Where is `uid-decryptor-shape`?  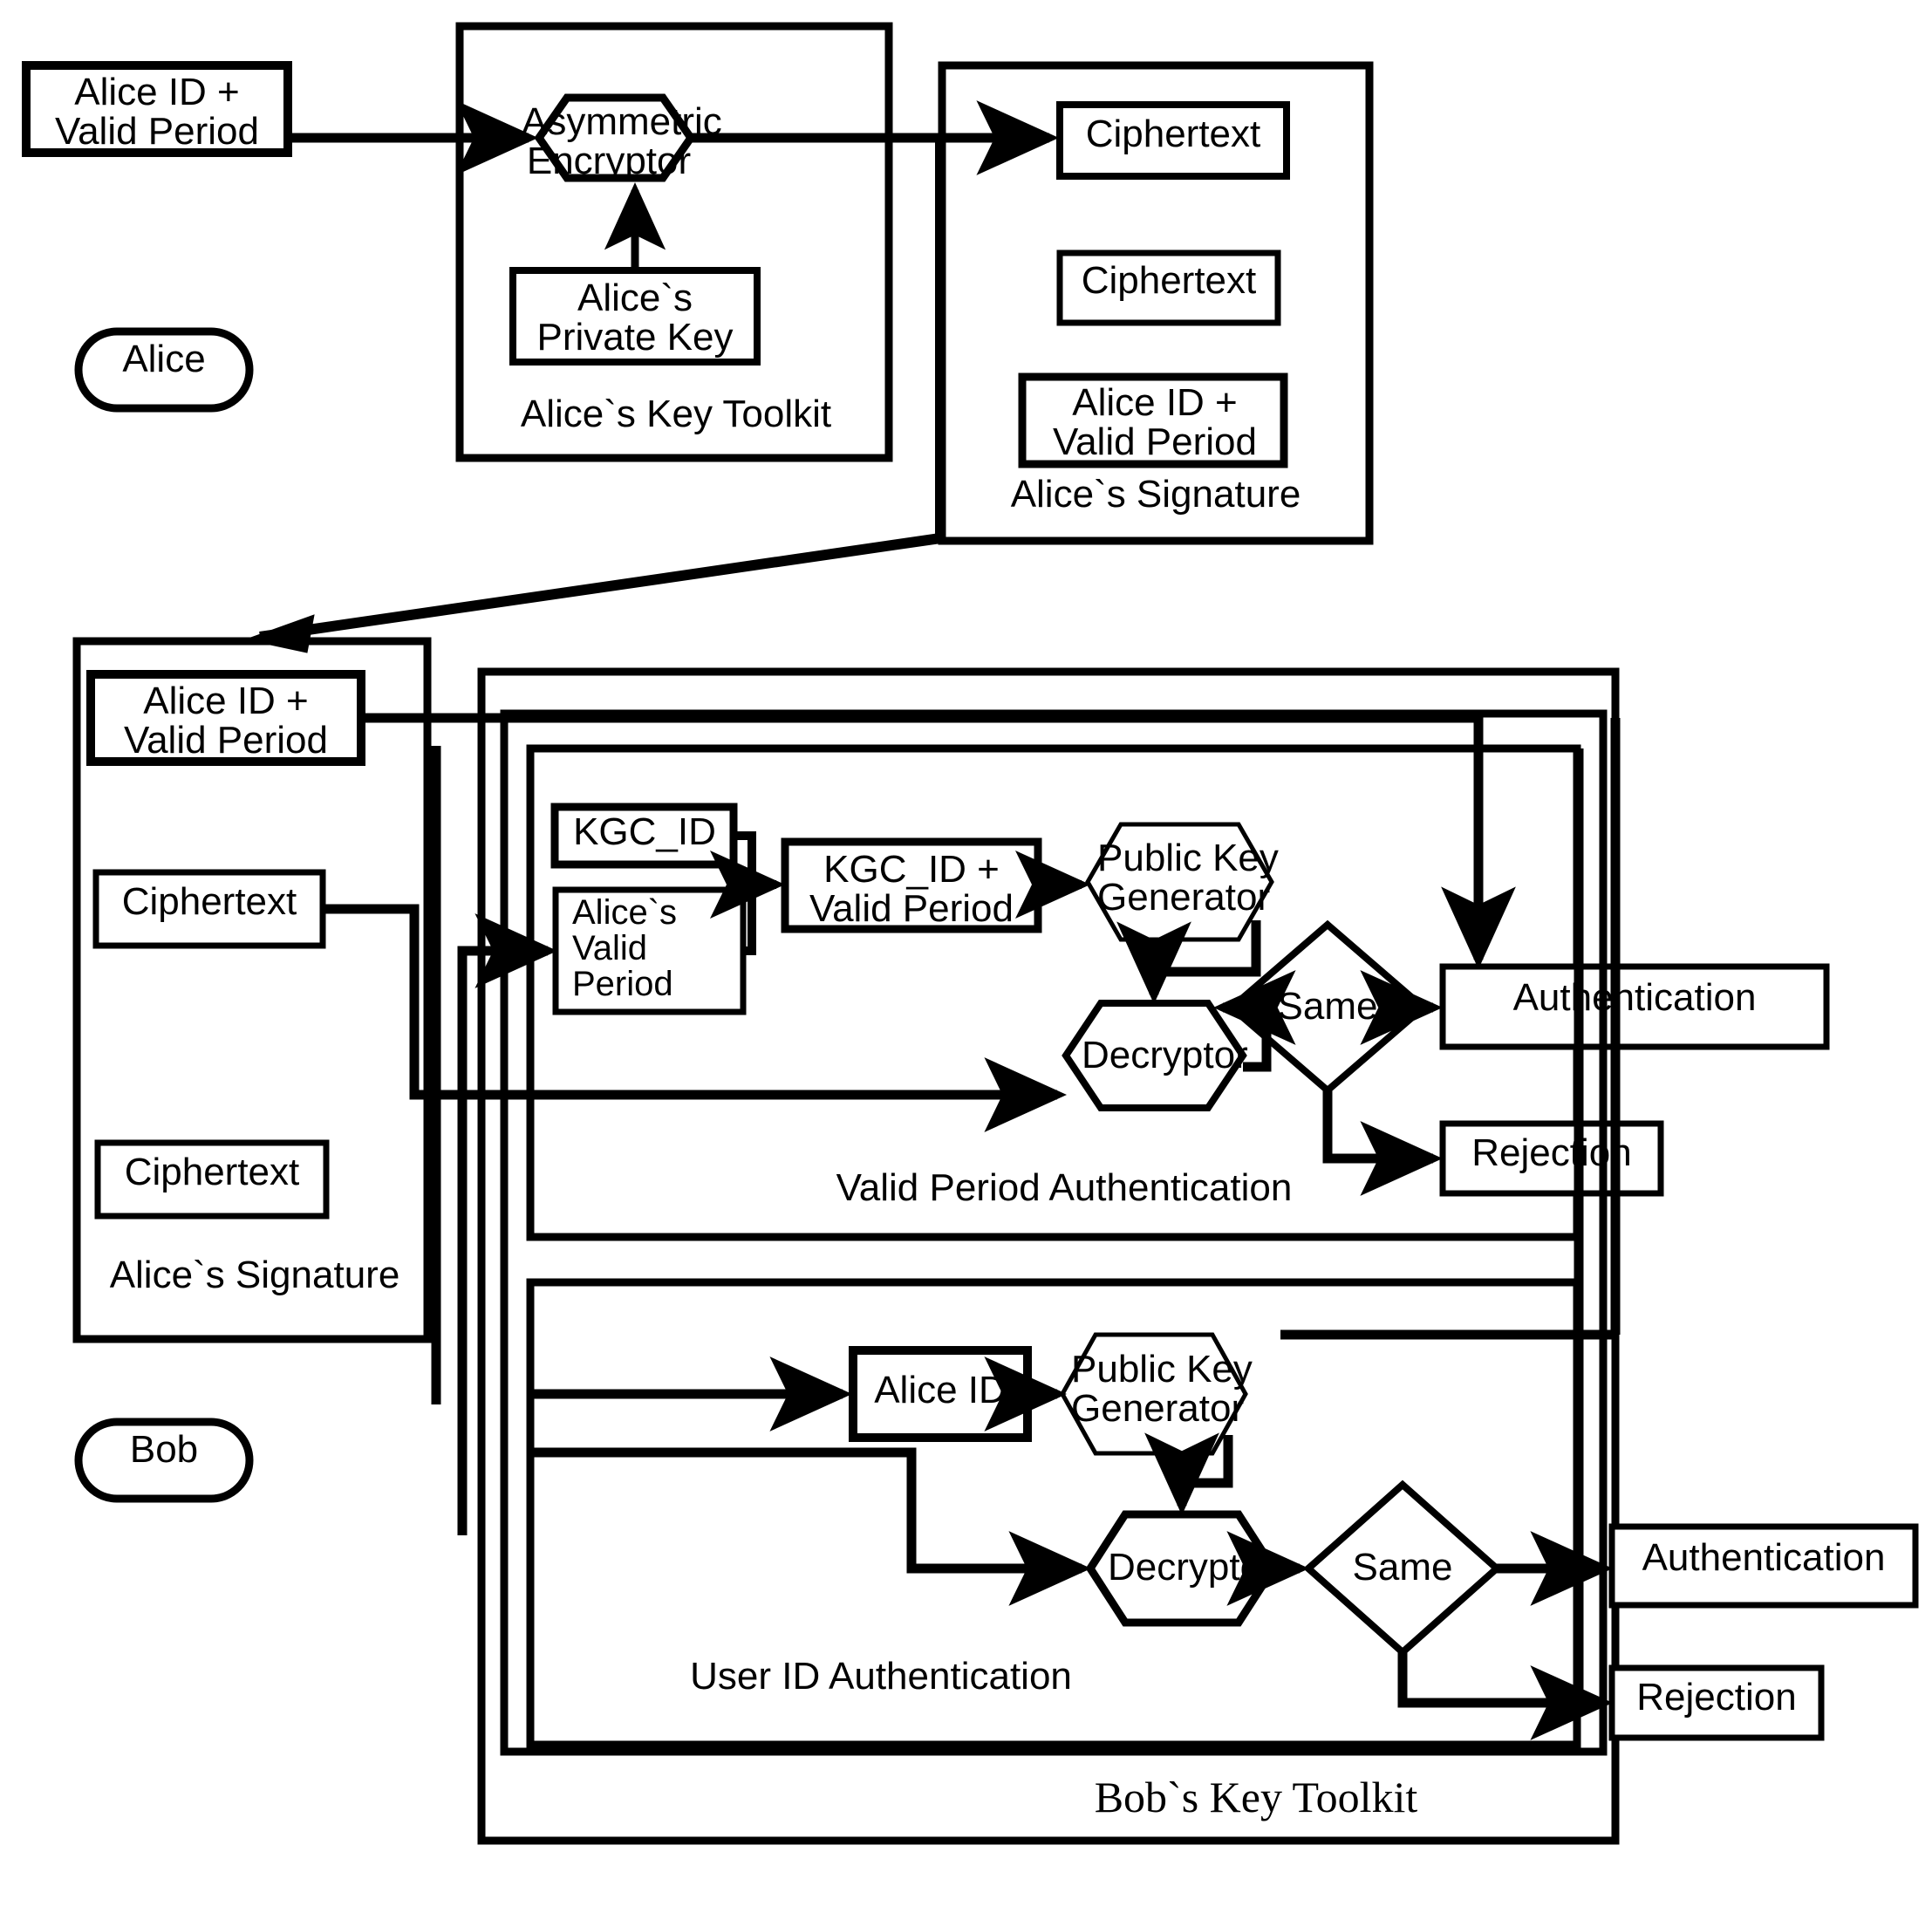
uid-decryptor-shape is located at coordinates (1182, 1568).